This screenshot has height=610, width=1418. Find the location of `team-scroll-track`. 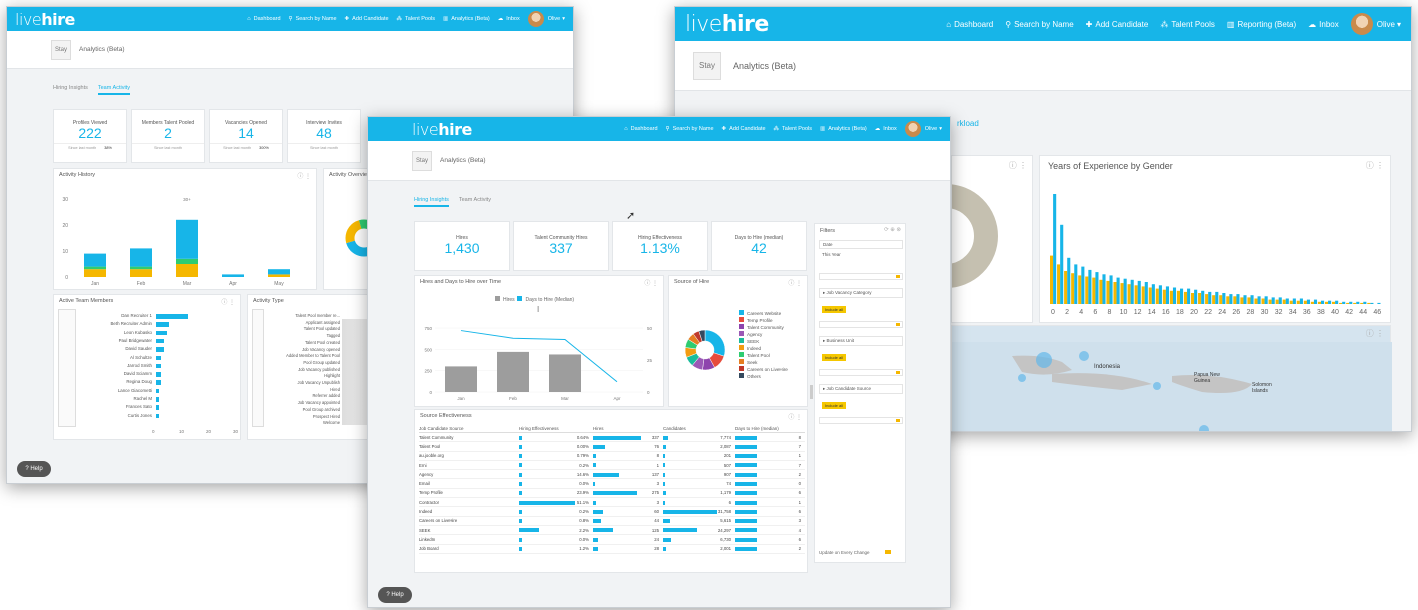

team-scroll-track is located at coordinates (67, 368).